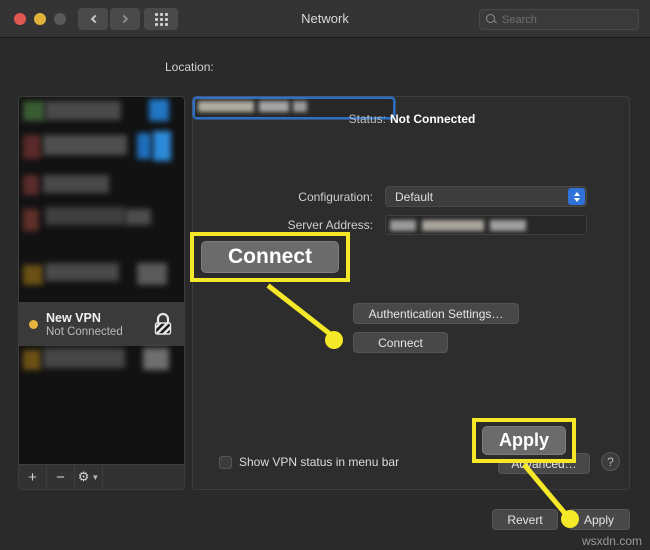 Image resolution: width=650 pixels, height=550 pixels. Describe the element at coordinates (325, 19) in the screenshot. I see `title-bar: Network Search` at that location.